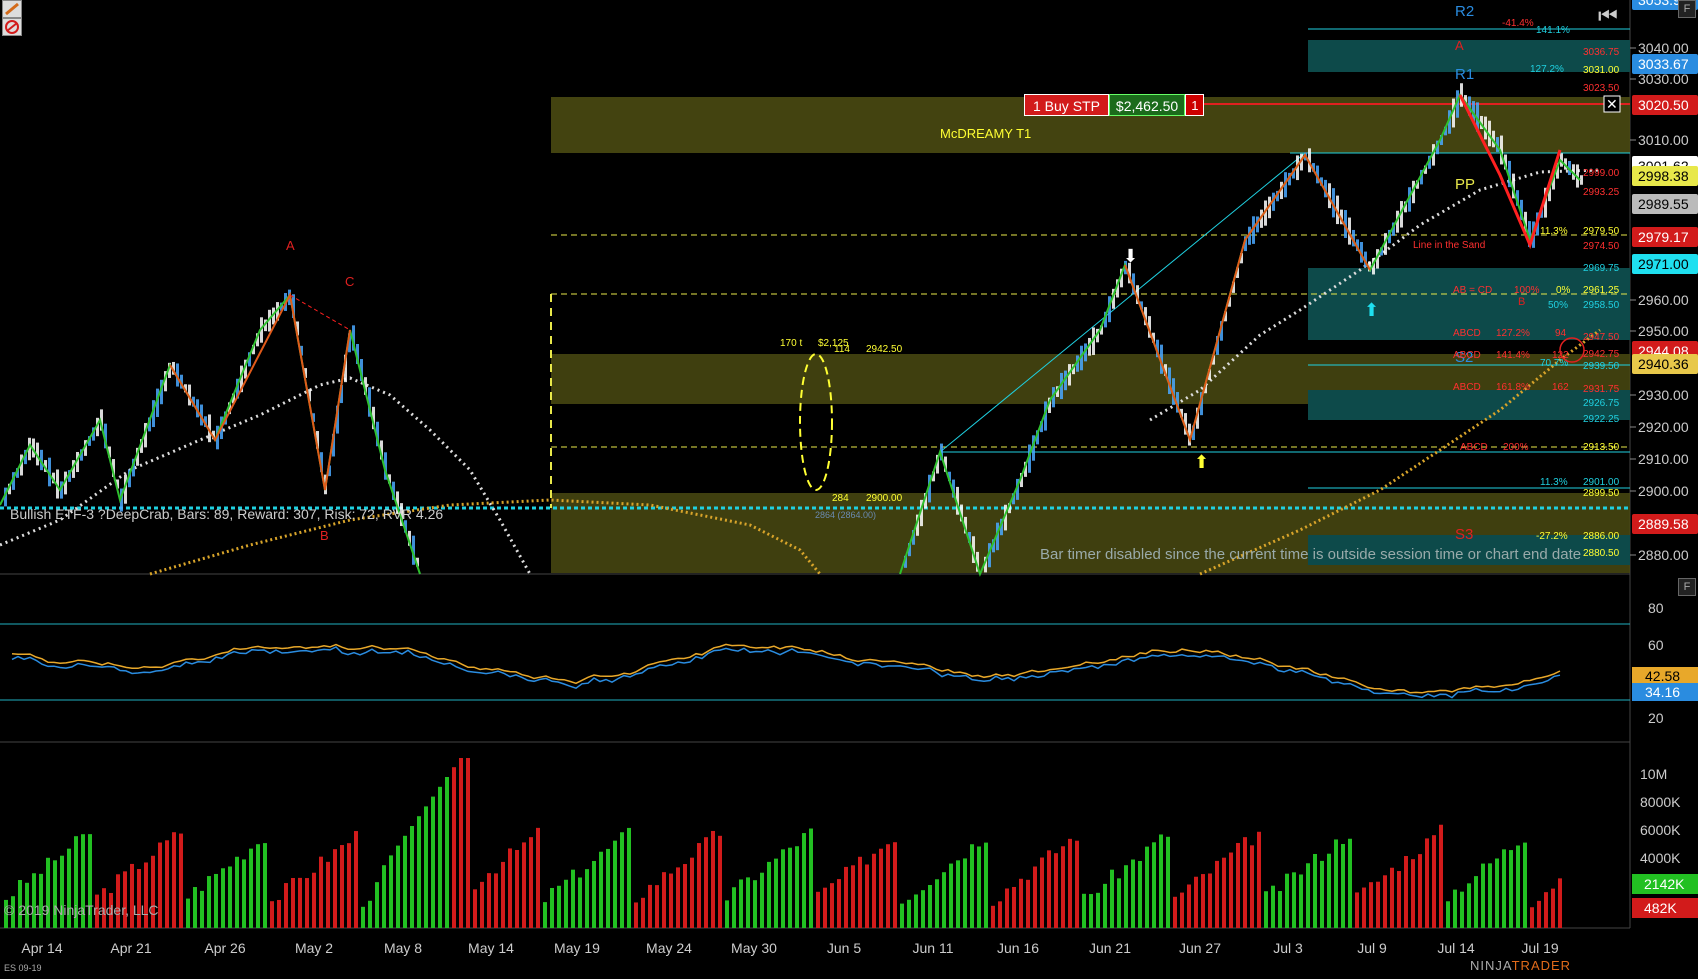  I want to click on anno-zero-pct: 0%, so click(1563, 290).